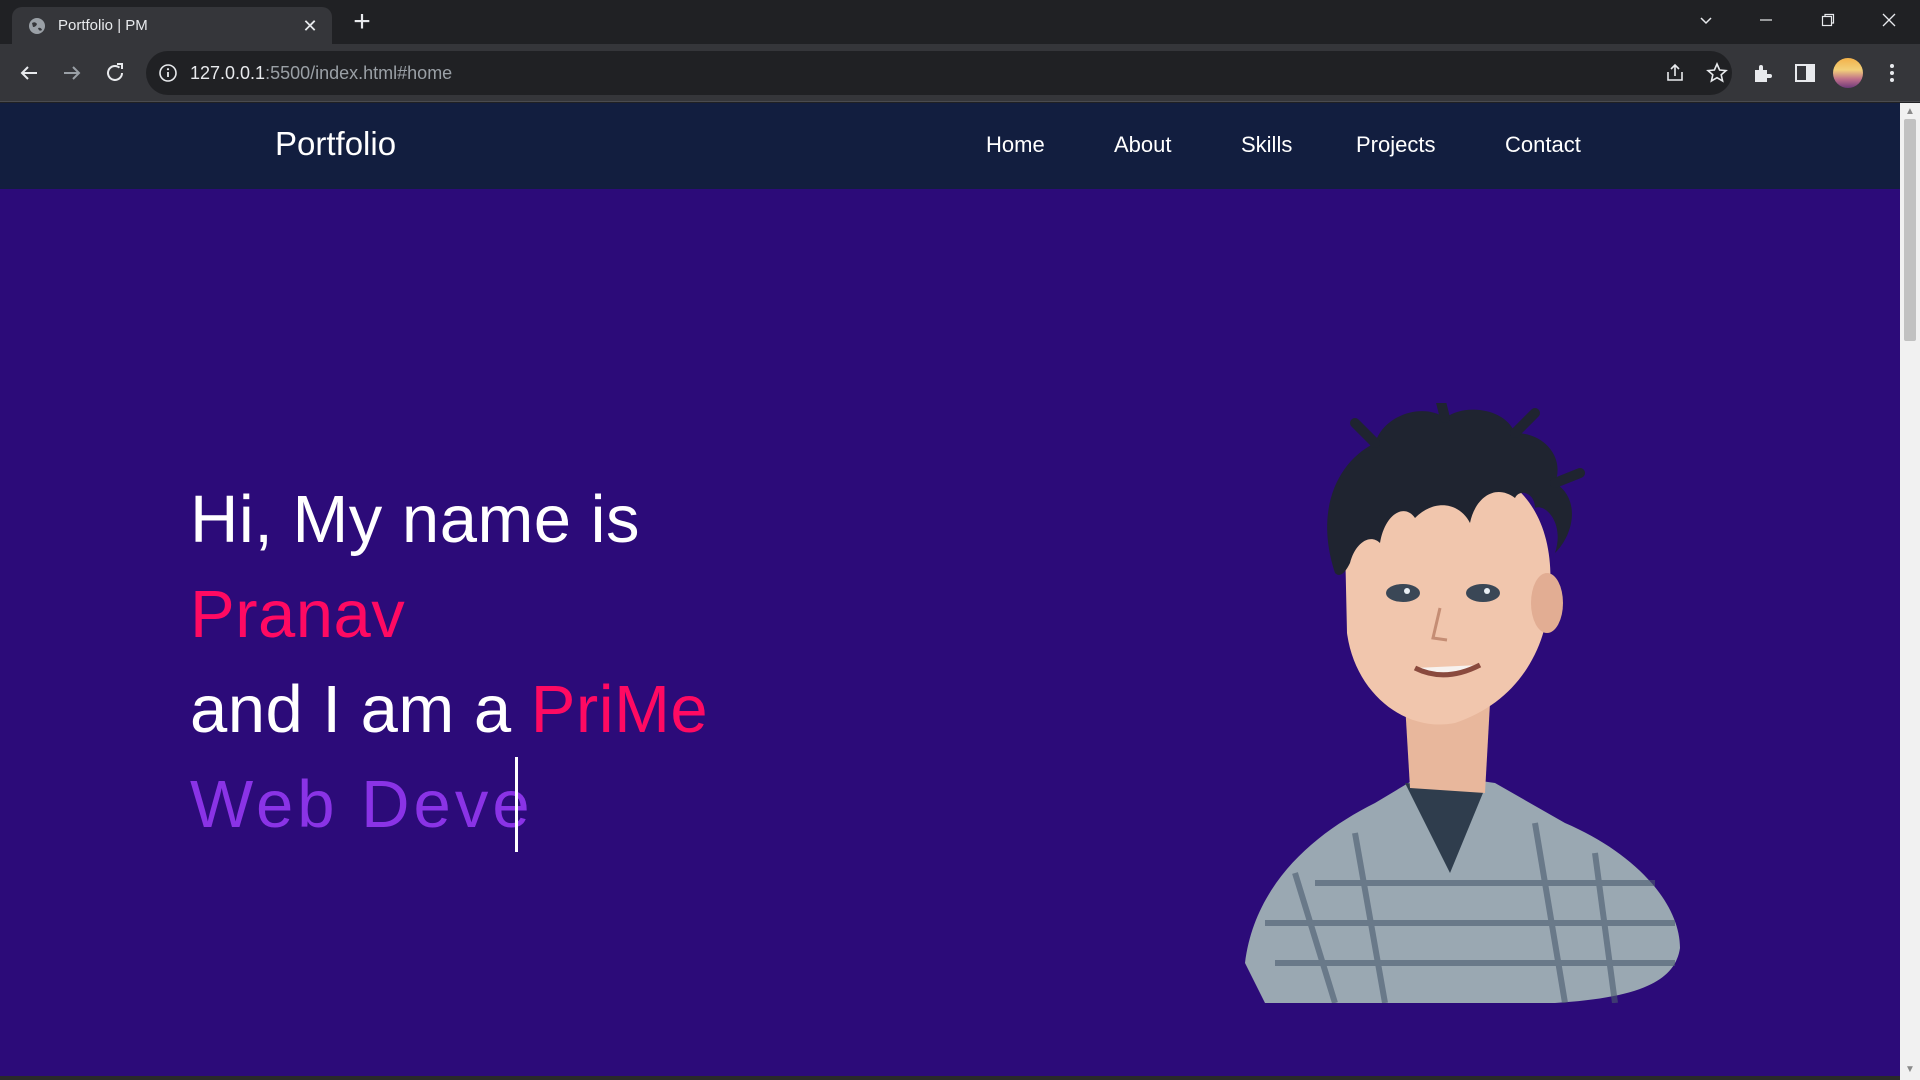 This screenshot has width=1920, height=1080. I want to click on nav-projects: Projects, so click(1395, 145).